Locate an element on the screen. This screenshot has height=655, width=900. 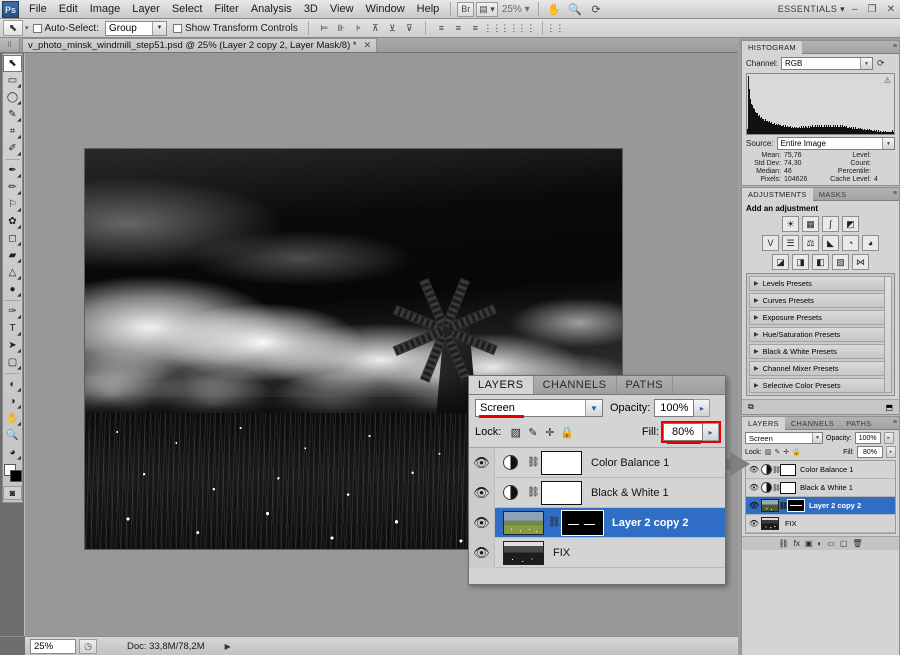
move-tool-icon: ⬉ is located at coordinates (13, 28).